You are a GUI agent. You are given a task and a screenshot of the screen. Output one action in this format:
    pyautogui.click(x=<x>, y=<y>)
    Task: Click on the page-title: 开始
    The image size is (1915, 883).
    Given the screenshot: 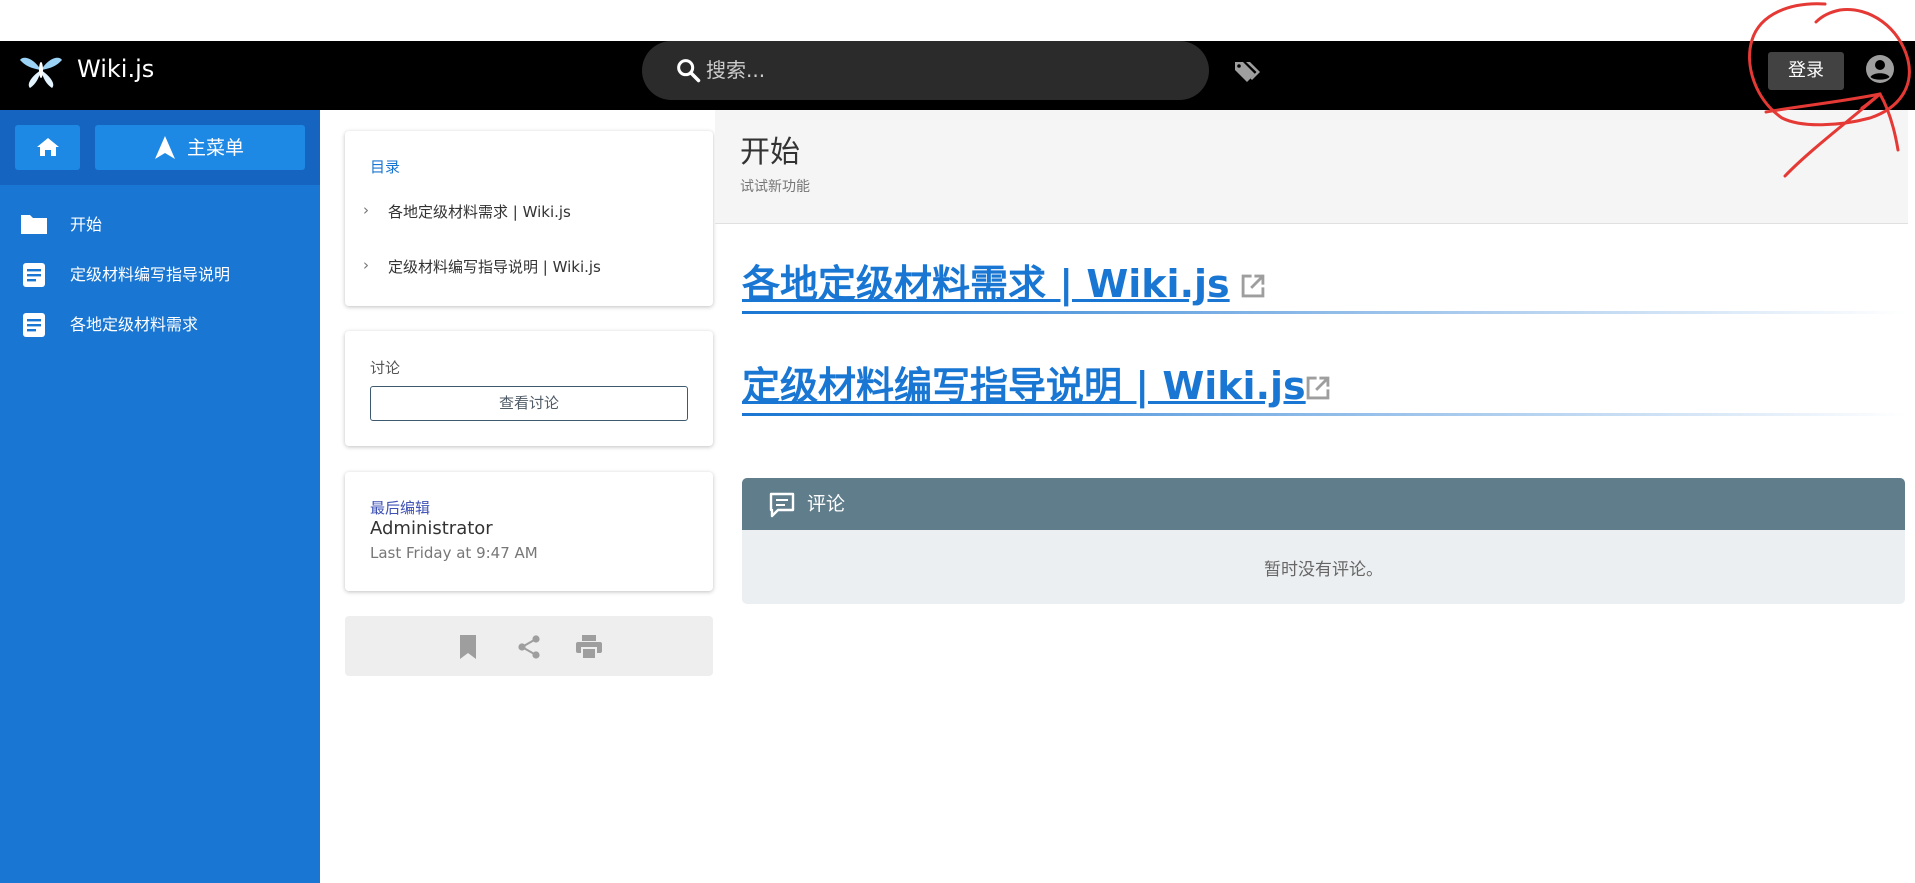 What is the action you would take?
    pyautogui.click(x=770, y=152)
    